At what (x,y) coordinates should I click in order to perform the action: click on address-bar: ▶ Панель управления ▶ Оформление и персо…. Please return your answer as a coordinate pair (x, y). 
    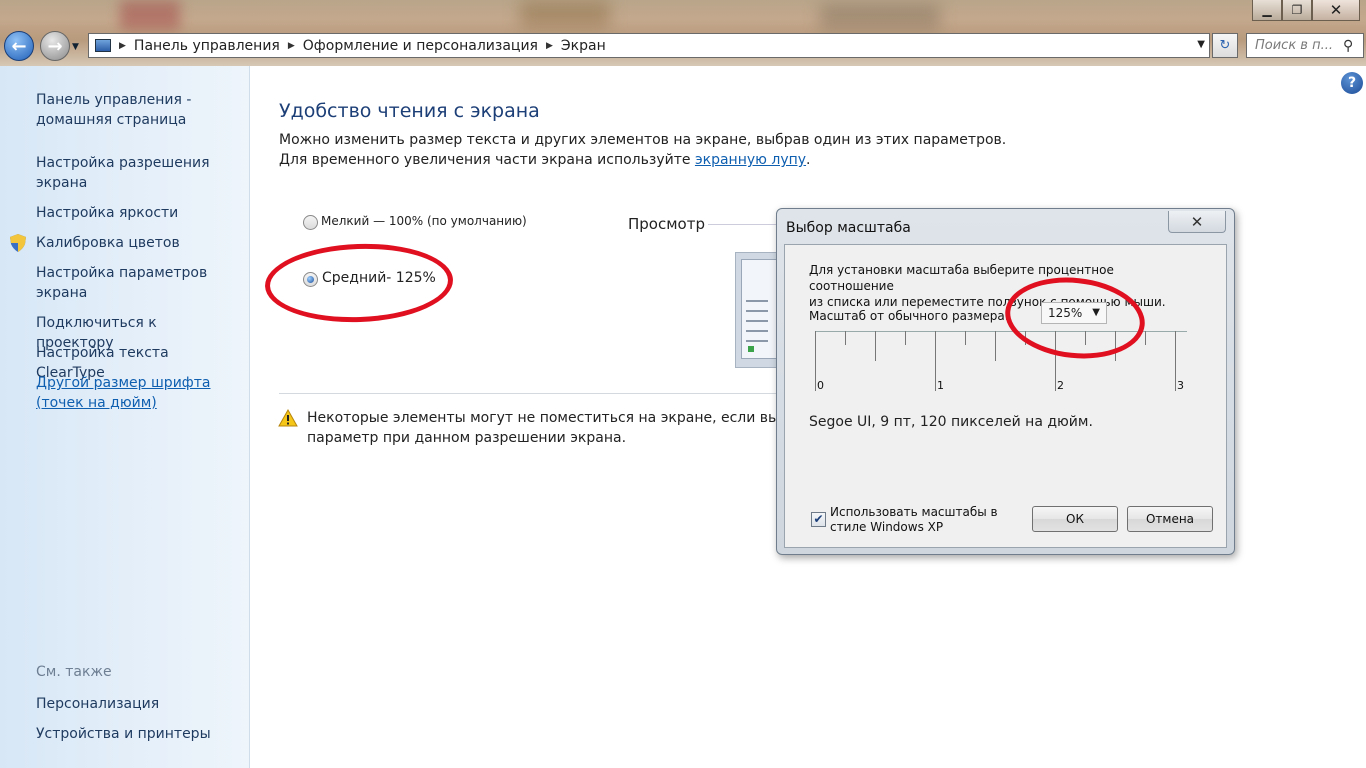
    Looking at the image, I should click on (649, 45).